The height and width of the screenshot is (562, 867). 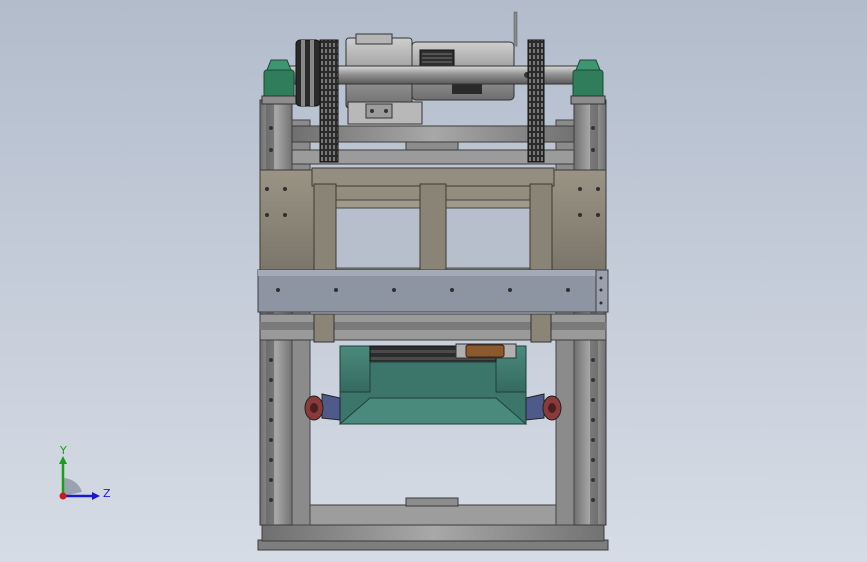 I want to click on right-sprocket-chain, so click(x=536, y=101).